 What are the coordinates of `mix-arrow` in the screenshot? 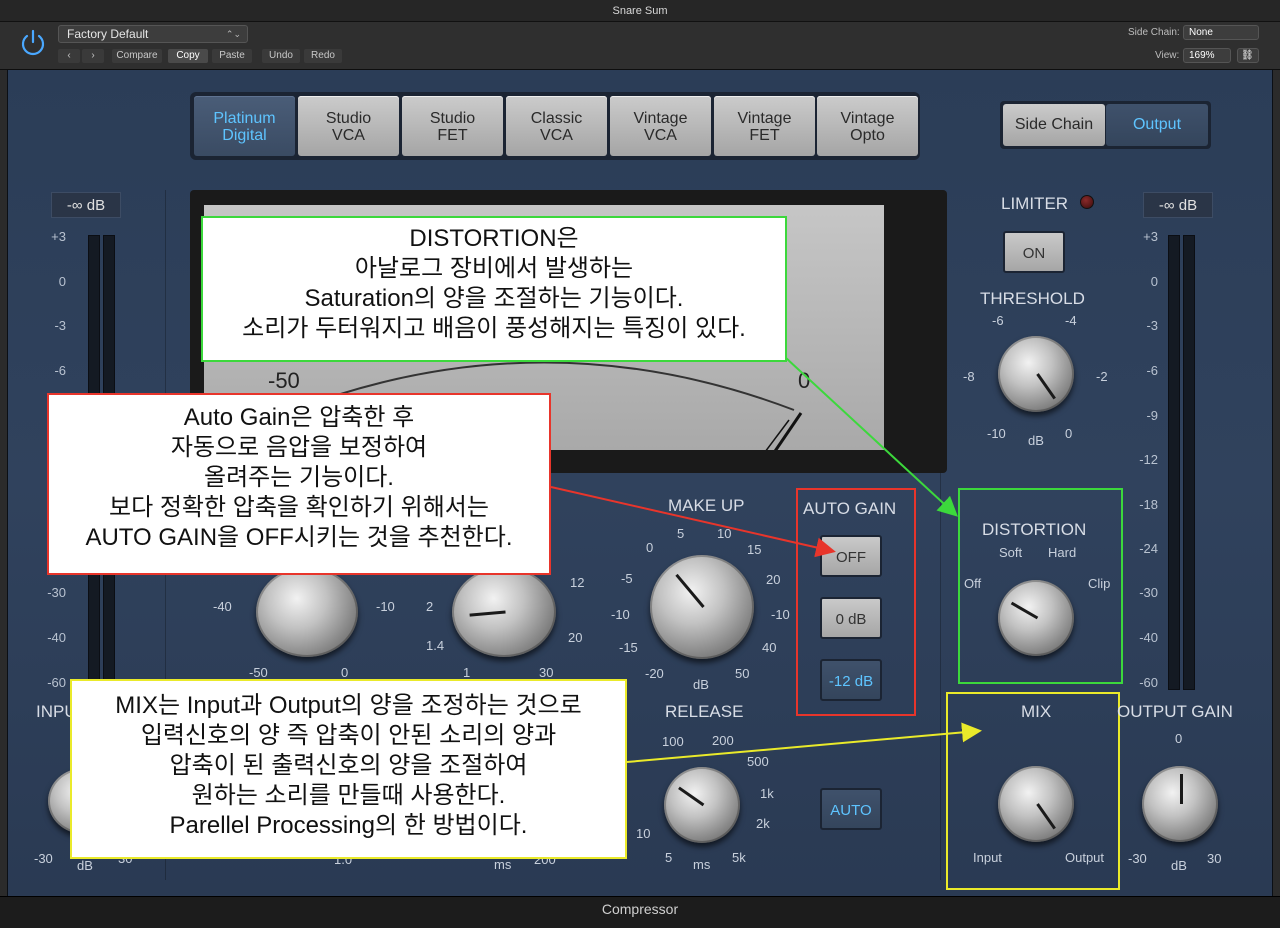 It's located at (804, 742).